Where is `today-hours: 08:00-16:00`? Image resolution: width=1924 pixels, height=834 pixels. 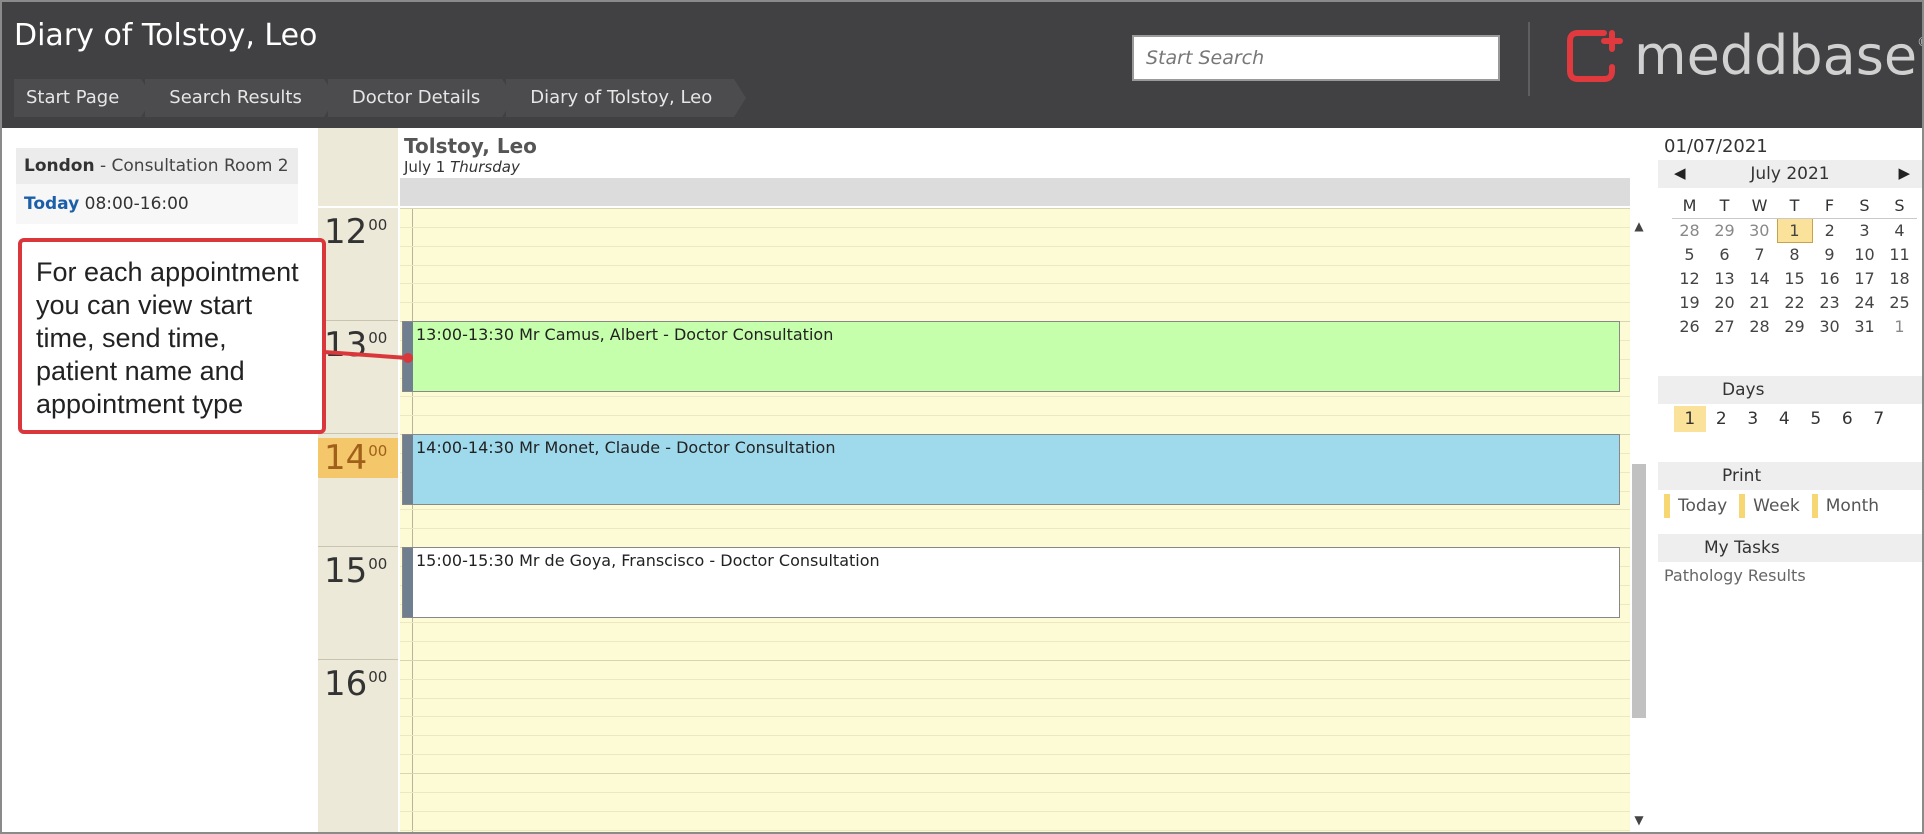 today-hours: 08:00-16:00 is located at coordinates (134, 204).